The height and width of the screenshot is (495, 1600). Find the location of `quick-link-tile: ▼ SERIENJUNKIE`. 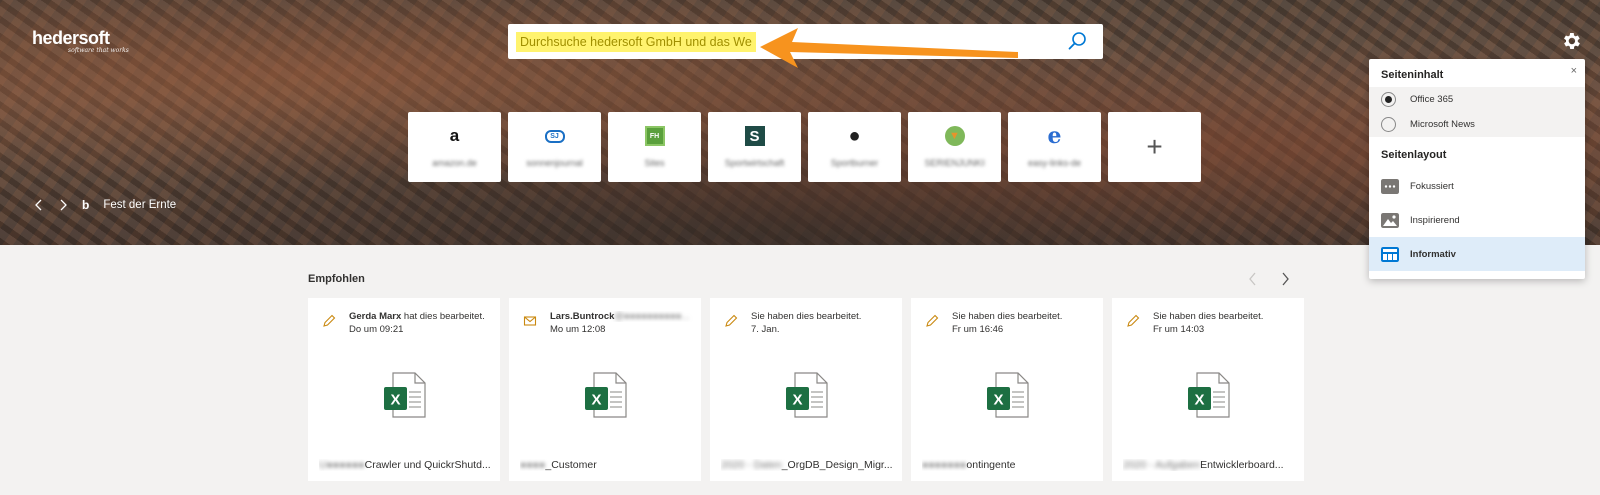

quick-link-tile: ▼ SERIENJUNKIE is located at coordinates (954, 147).